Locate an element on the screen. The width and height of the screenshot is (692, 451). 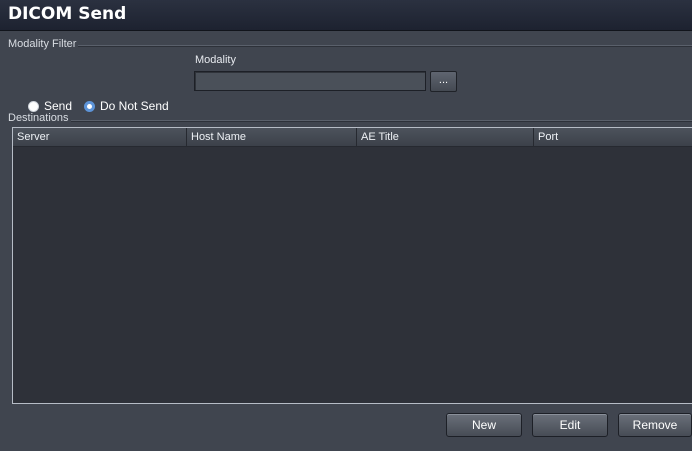
modality-field is located at coordinates (310, 81).